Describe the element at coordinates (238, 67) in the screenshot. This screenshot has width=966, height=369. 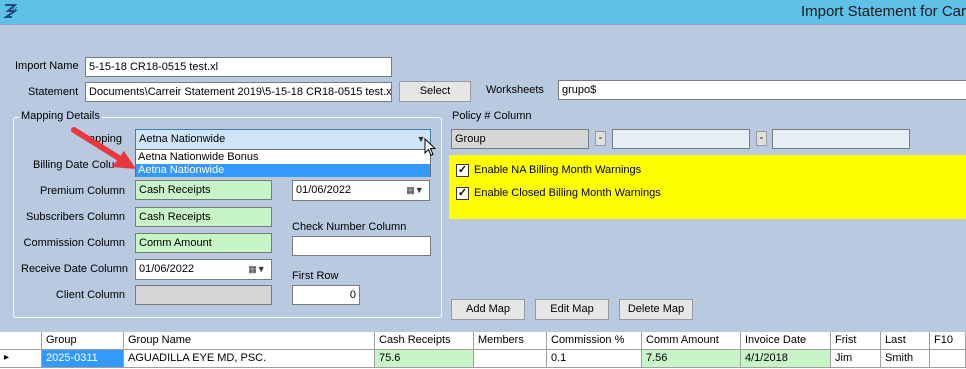
I see `import-name-input: 5-15-18 CR18-0515 test.xl` at that location.